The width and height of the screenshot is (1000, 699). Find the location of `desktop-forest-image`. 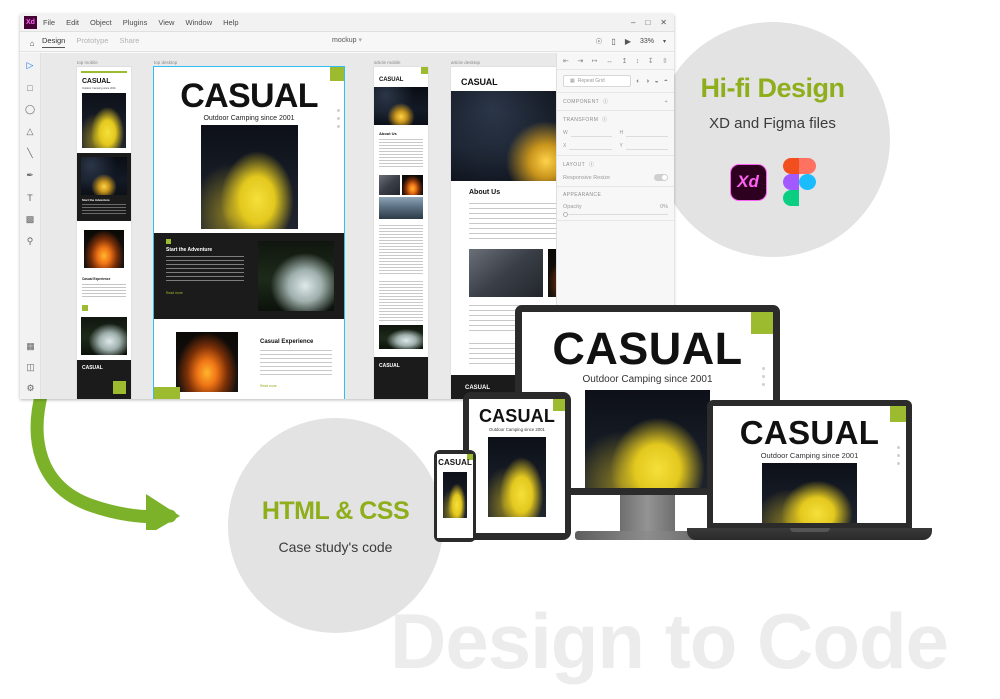

desktop-forest-image is located at coordinates (296, 276).